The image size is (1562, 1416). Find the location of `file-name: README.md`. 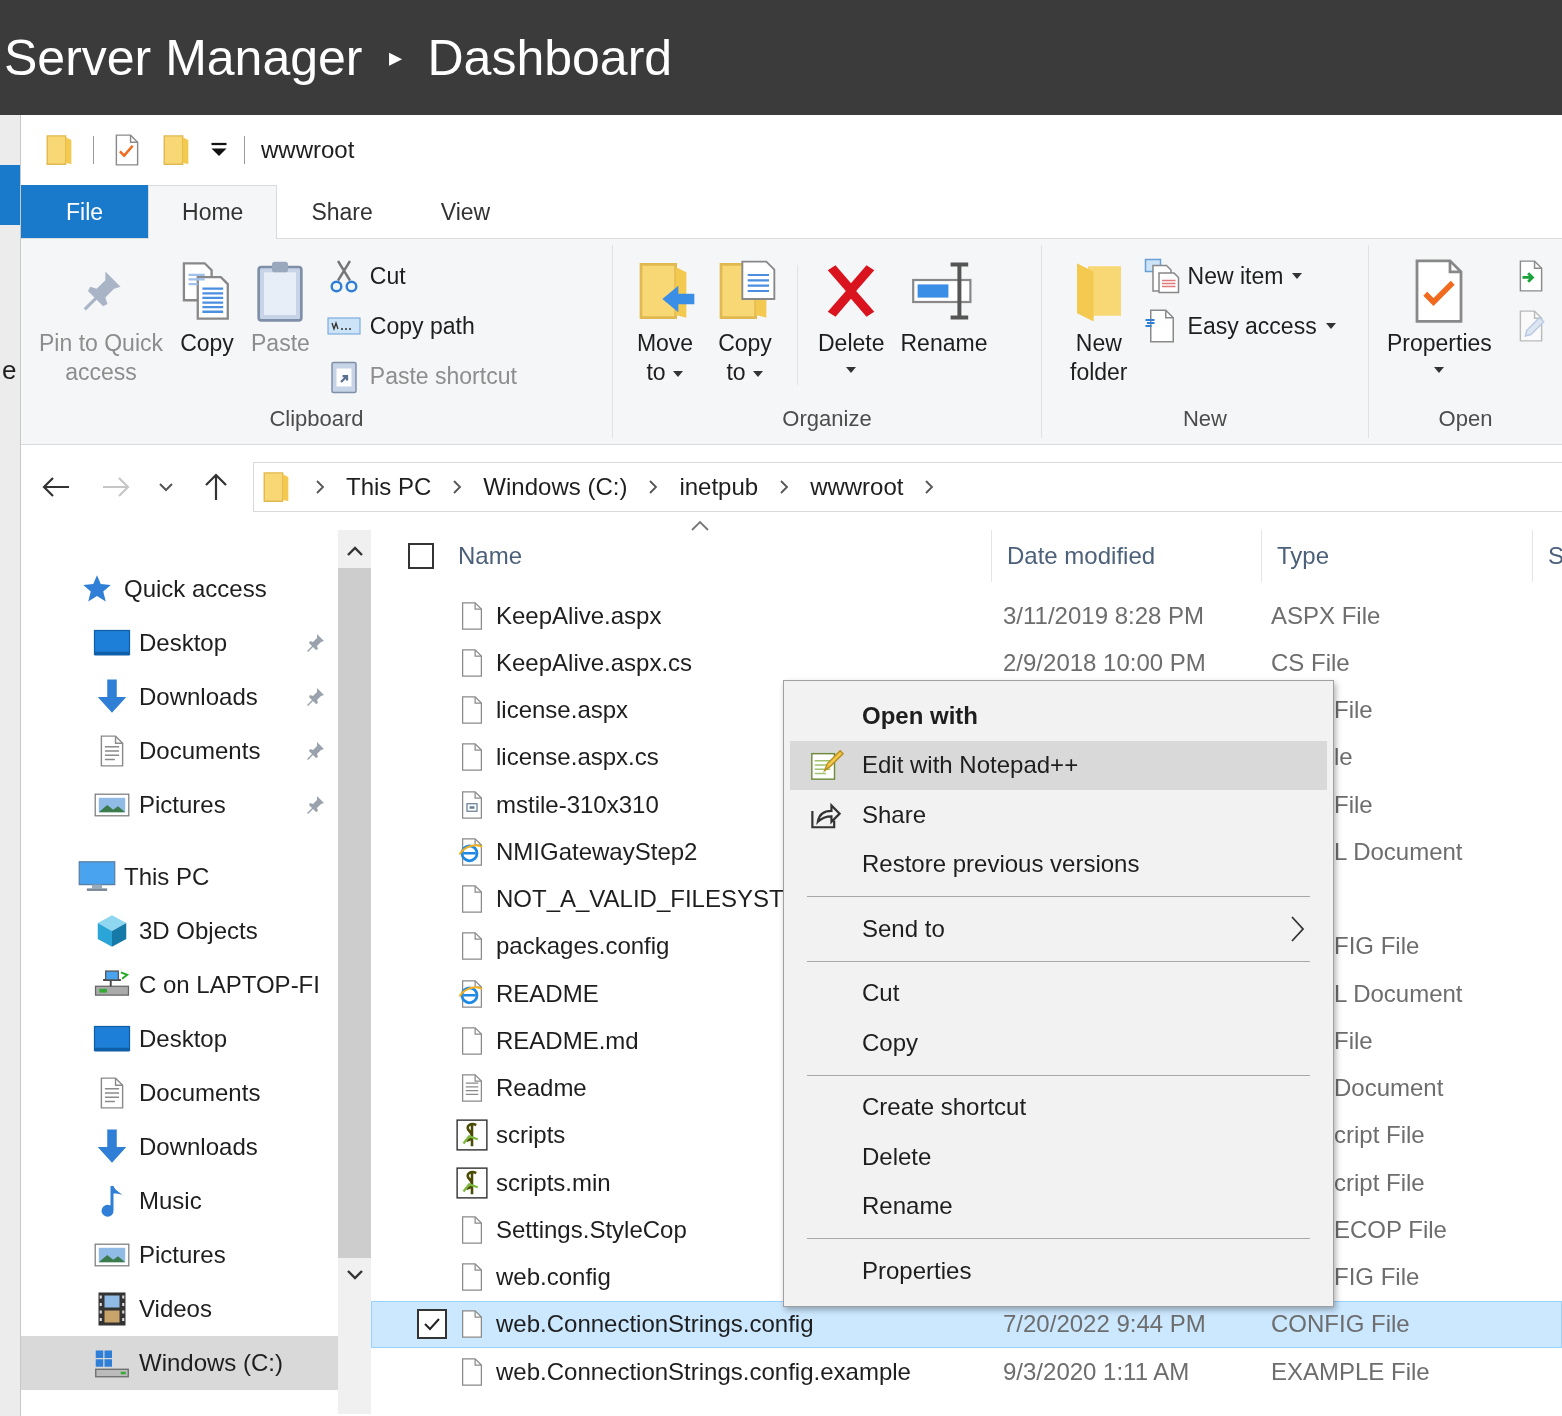

file-name: README.md is located at coordinates (567, 1040).